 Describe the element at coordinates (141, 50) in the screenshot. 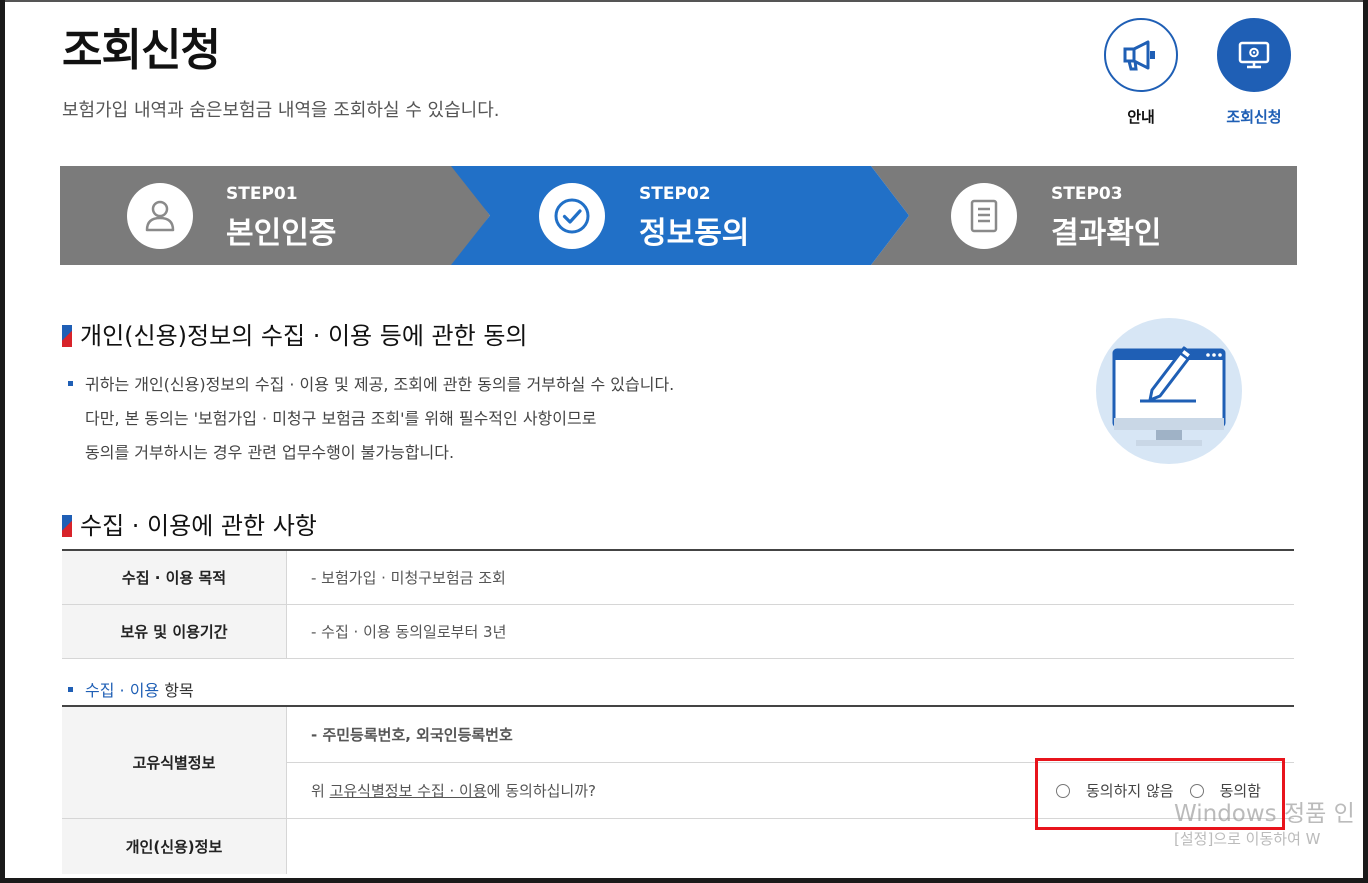

I see `page-title: 조회신청` at that location.